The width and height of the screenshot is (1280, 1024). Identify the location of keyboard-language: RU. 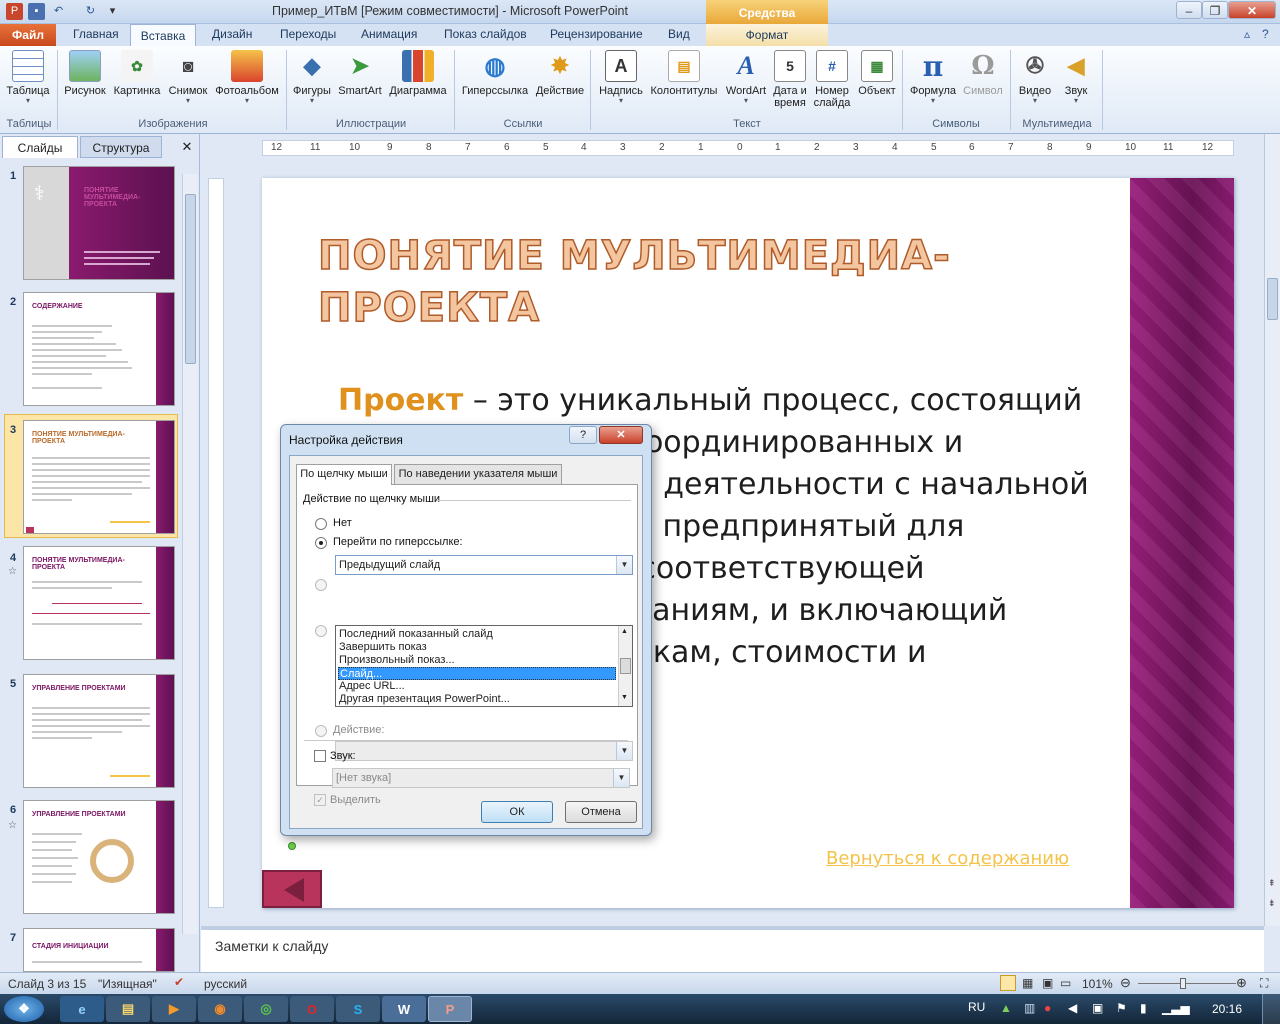
(976, 1007).